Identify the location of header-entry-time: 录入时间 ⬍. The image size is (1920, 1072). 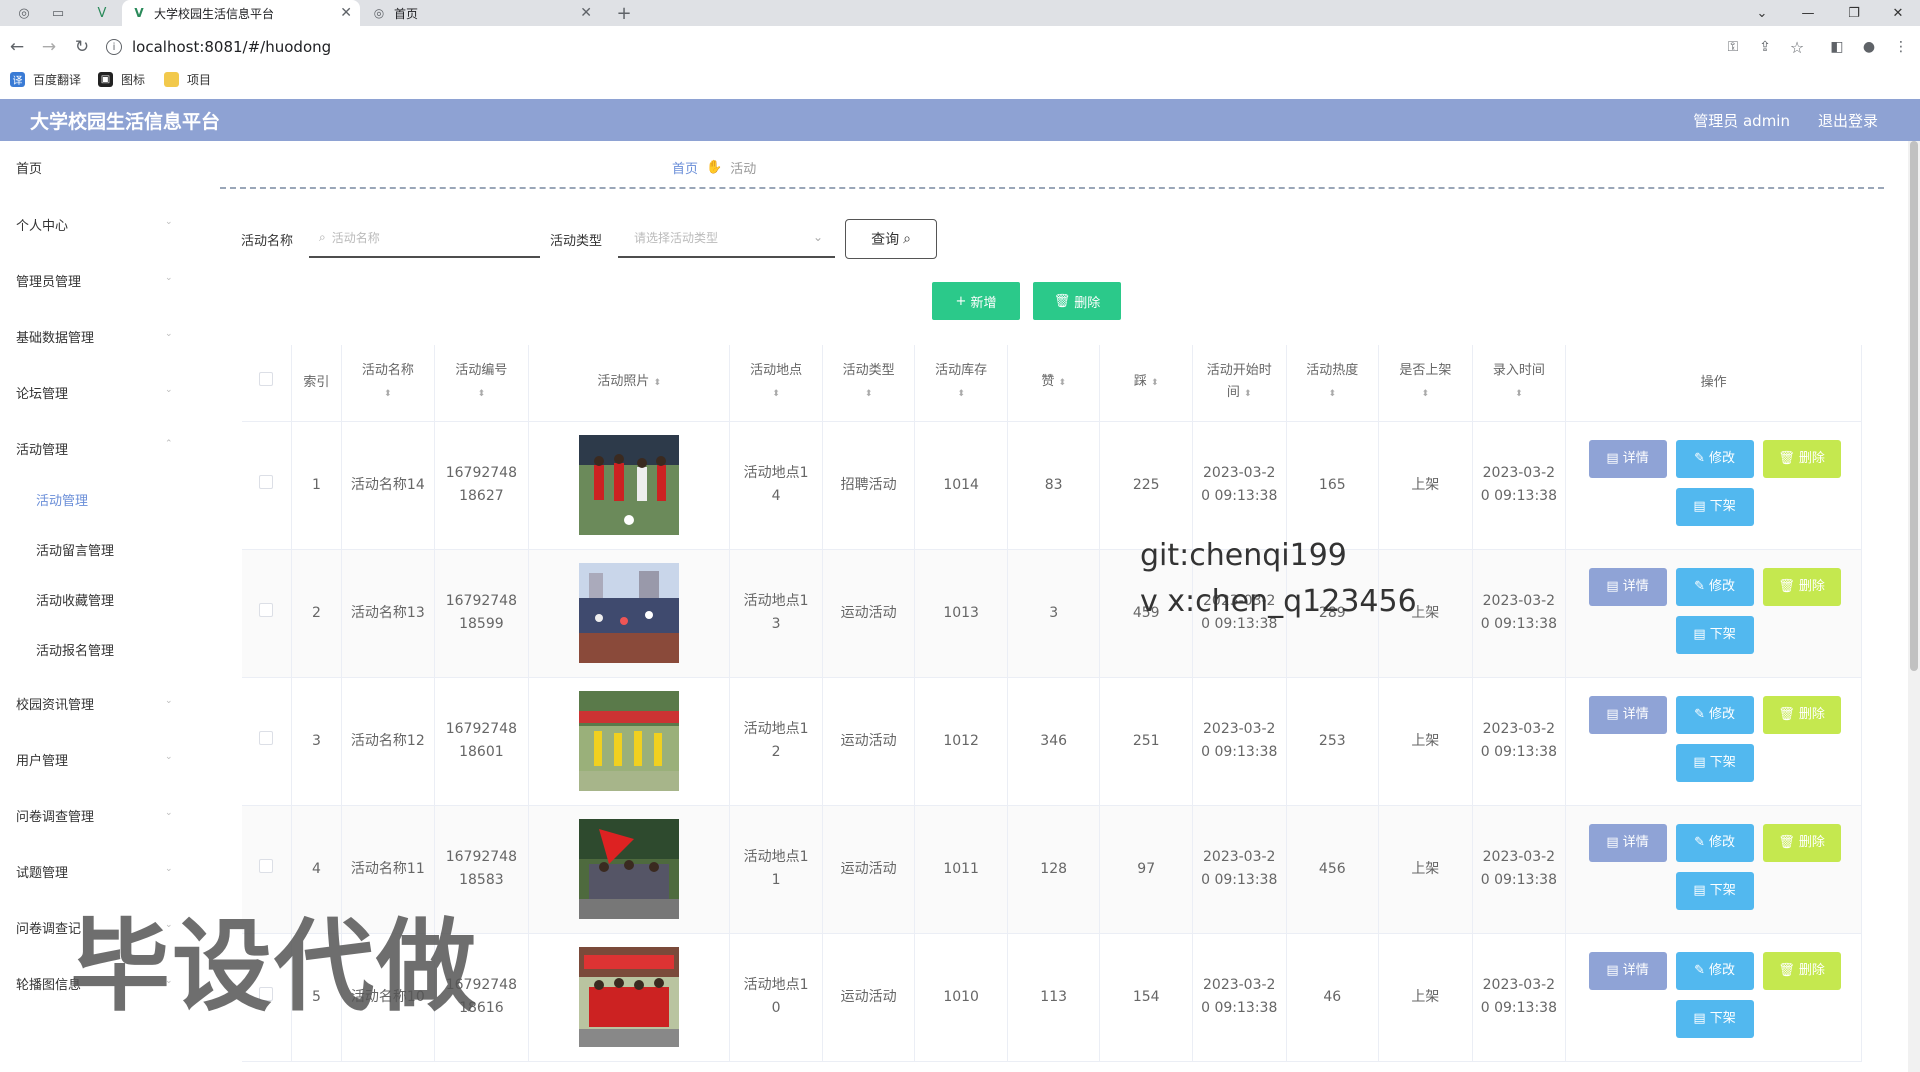
(1519, 383).